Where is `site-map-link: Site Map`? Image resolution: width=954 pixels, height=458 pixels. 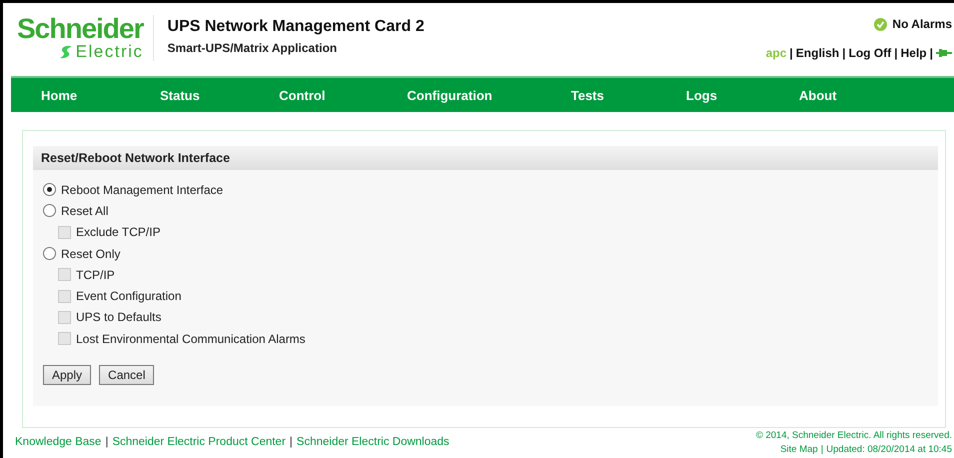
site-map-link: Site Map is located at coordinates (799, 449).